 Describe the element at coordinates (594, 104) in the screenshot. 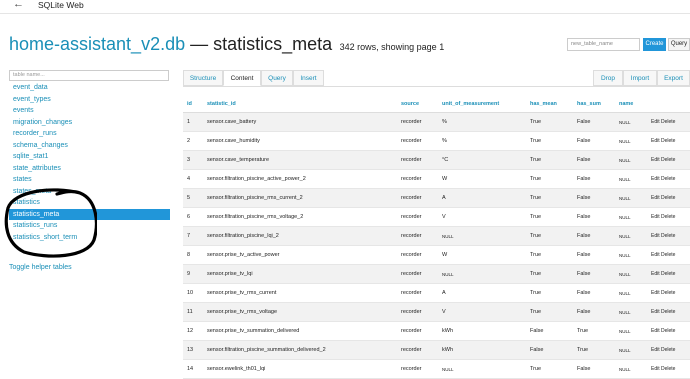

I see `column-header-has-sum: has_sum` at that location.